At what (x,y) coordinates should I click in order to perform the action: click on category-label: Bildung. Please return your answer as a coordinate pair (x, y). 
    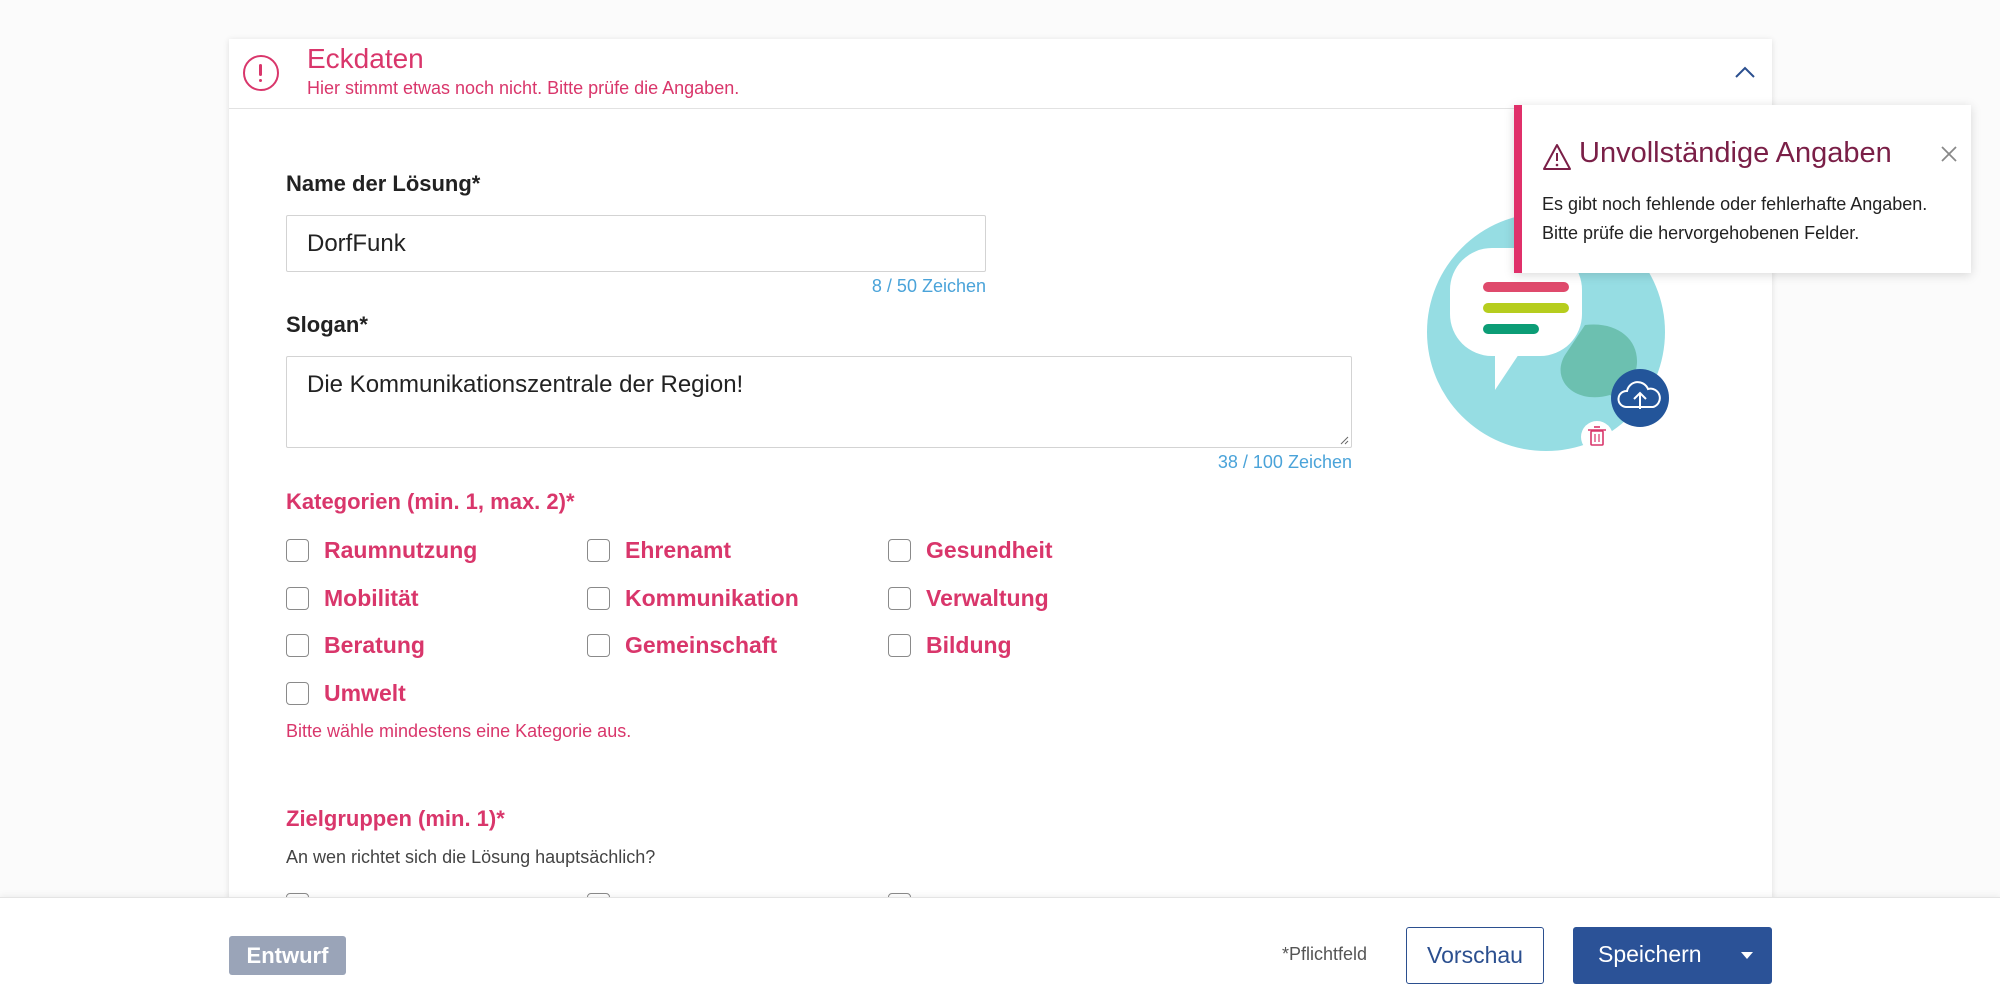
    Looking at the image, I should click on (969, 645).